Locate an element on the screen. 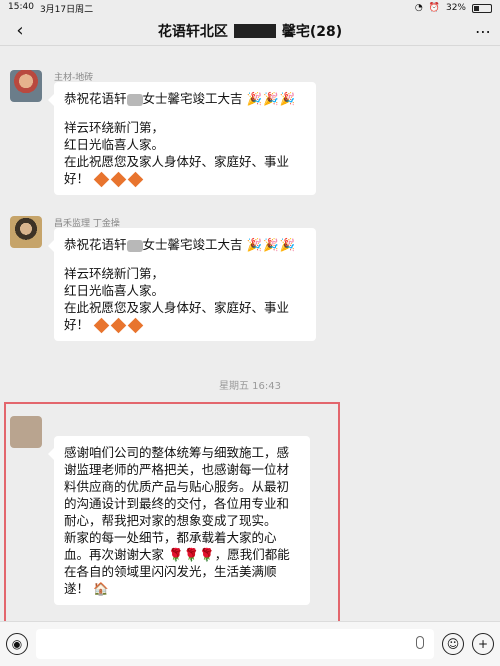 The image size is (500, 666). chevron-left-icon: ‹ is located at coordinates (20, 30).